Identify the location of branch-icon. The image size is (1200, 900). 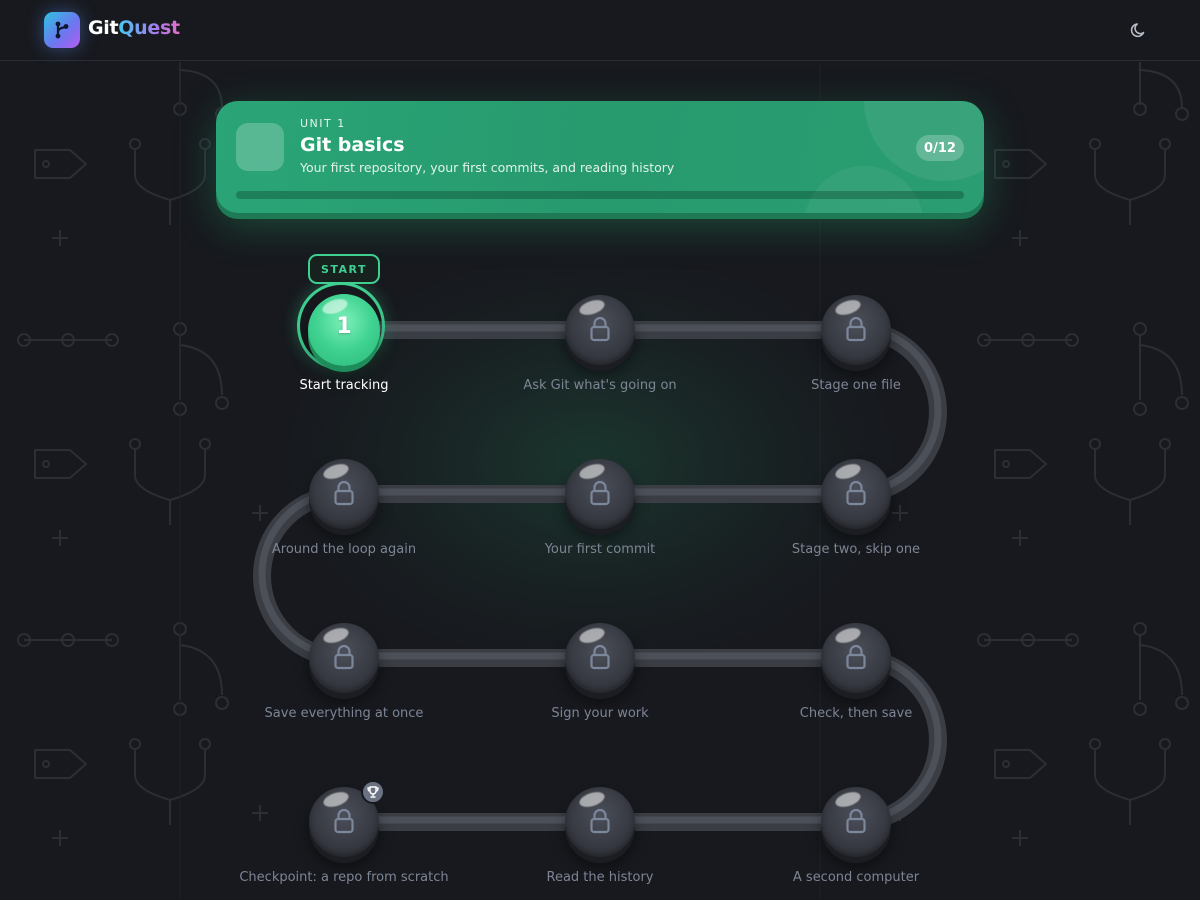
(62, 30).